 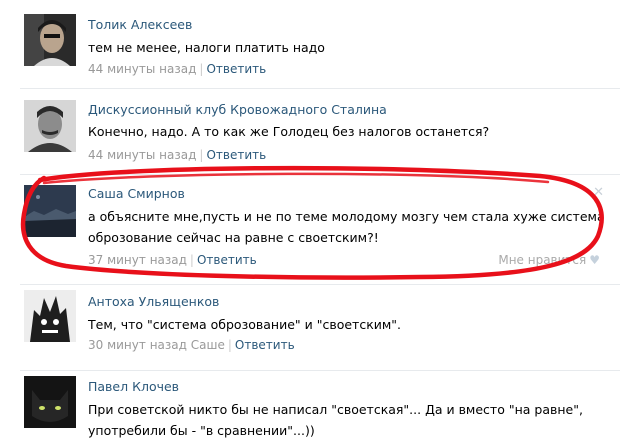 What do you see at coordinates (133, 386) in the screenshot?
I see `comment-author: Павел Клочев` at bounding box center [133, 386].